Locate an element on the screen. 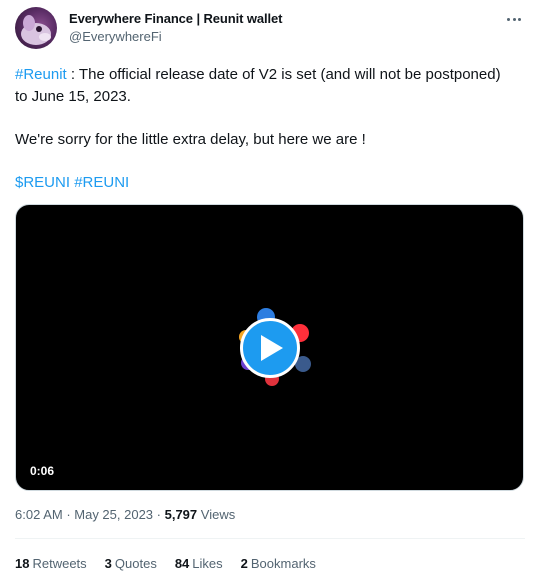 The width and height of the screenshot is (535, 580). tweet-meta: 6:02 AM · May 25, 2023 · 5,797 Views is located at coordinates (125, 514).